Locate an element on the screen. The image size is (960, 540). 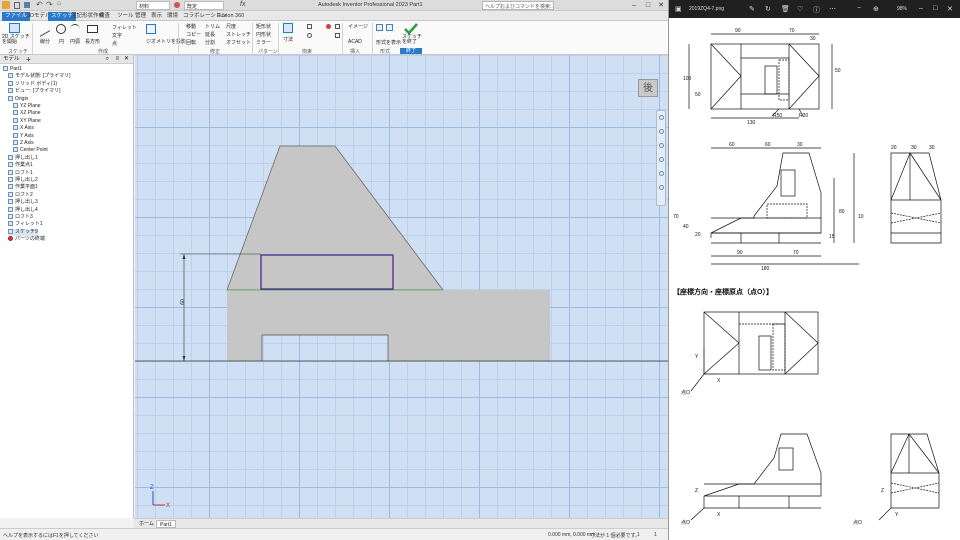
browser-item: ビュー: [プライマリ] is located at coordinates (34, 91).